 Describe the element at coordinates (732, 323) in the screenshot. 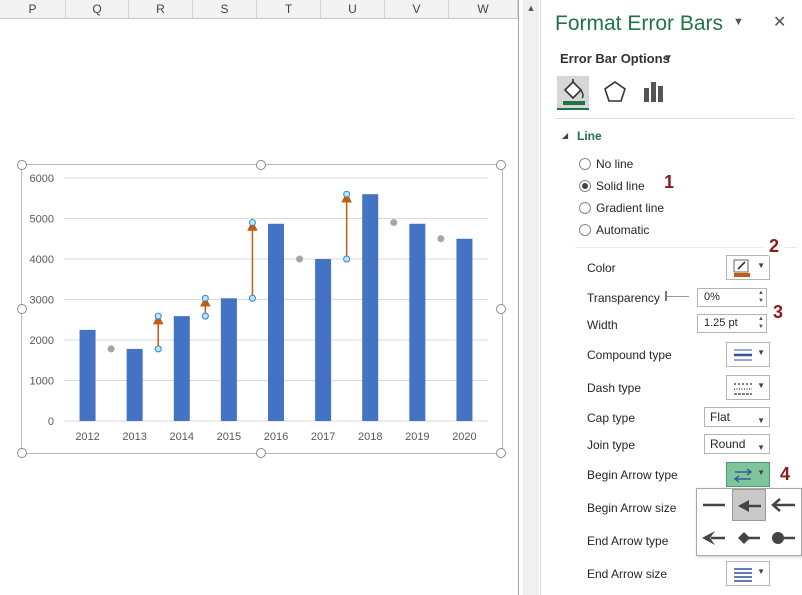

I see `width-input: 1.25 pt ▲ ▼` at that location.